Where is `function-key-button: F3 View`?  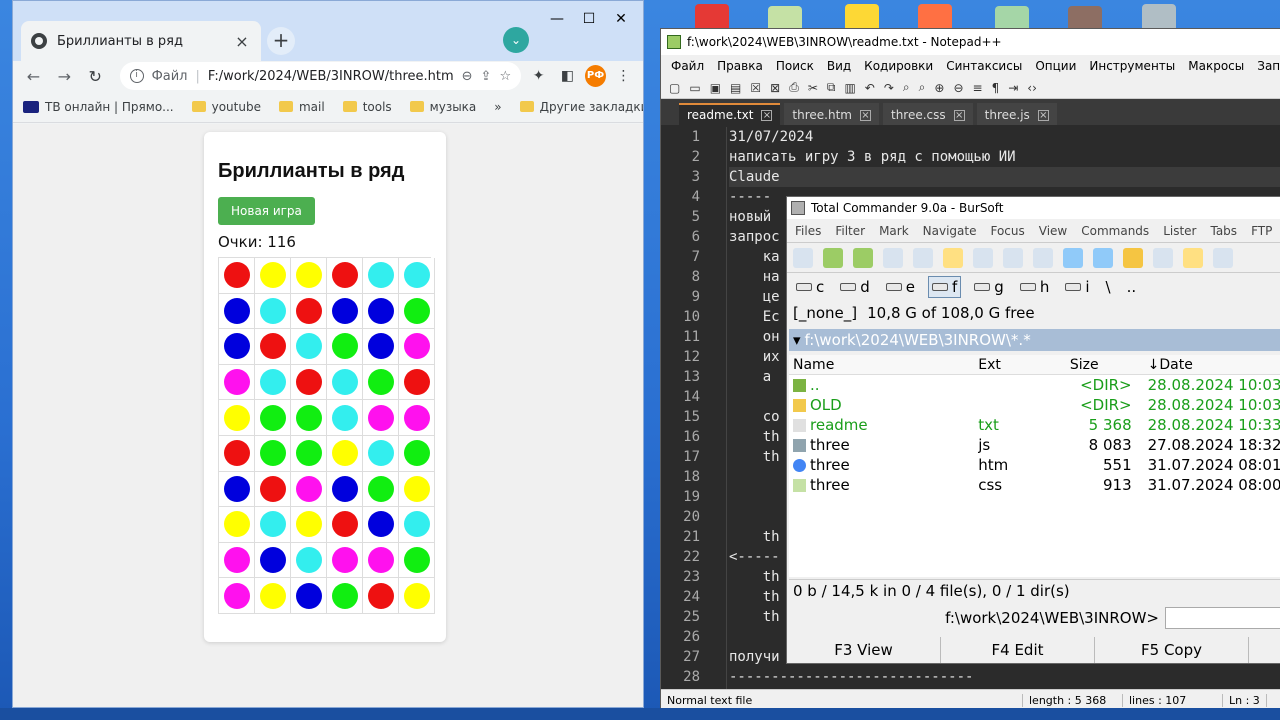 function-key-button: F3 View is located at coordinates (864, 650).